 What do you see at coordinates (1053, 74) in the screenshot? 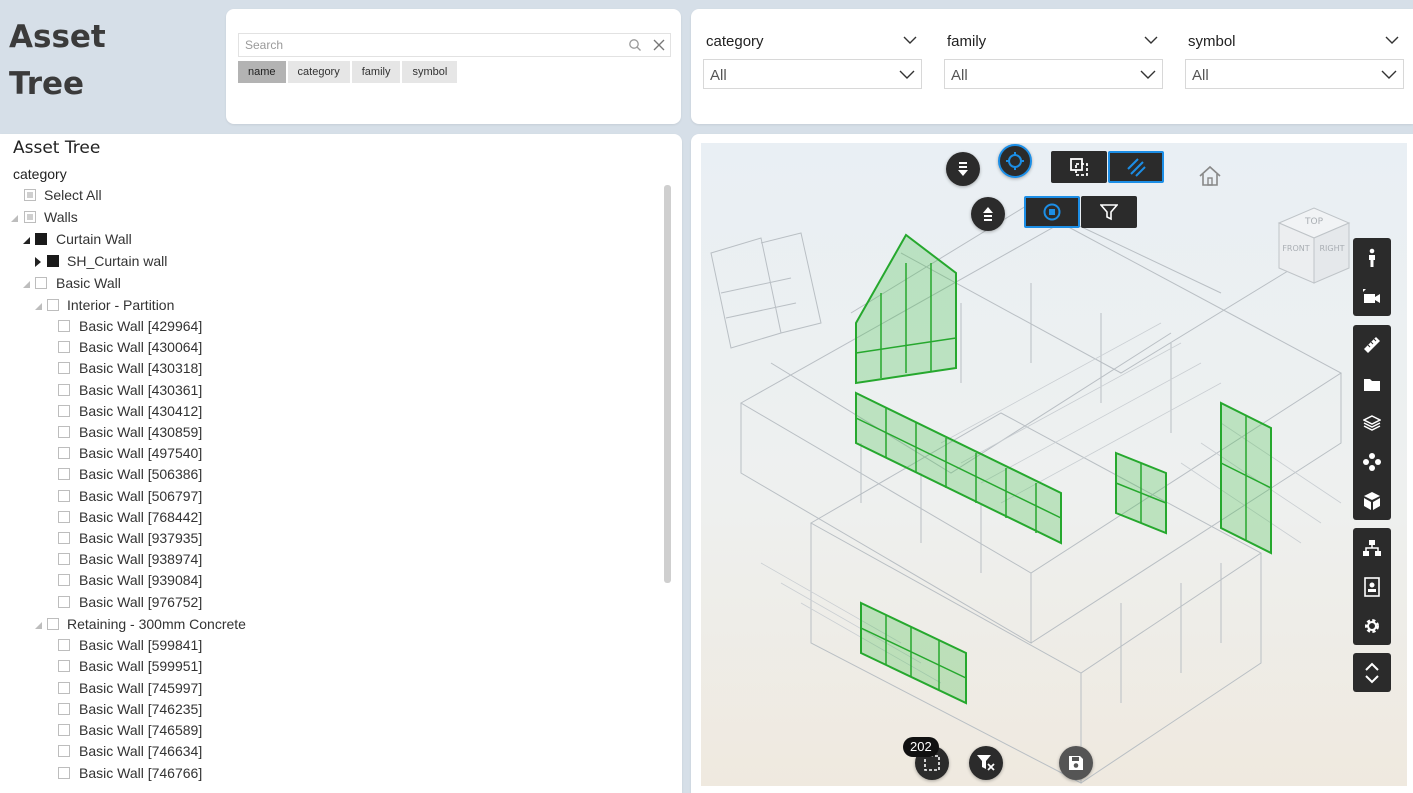
I see `family-select: All` at bounding box center [1053, 74].